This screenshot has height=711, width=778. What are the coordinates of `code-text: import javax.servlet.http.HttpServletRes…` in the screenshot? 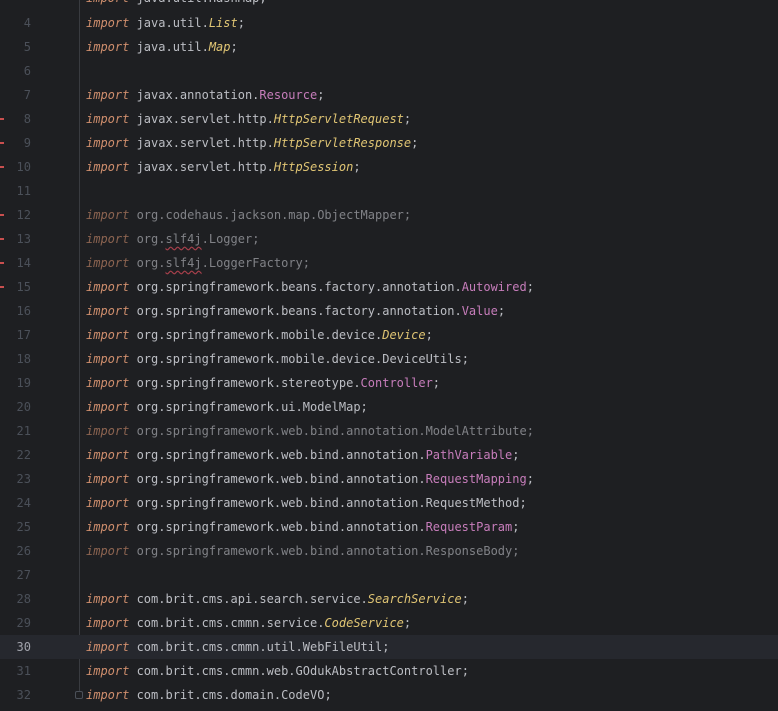 It's located at (252, 143).